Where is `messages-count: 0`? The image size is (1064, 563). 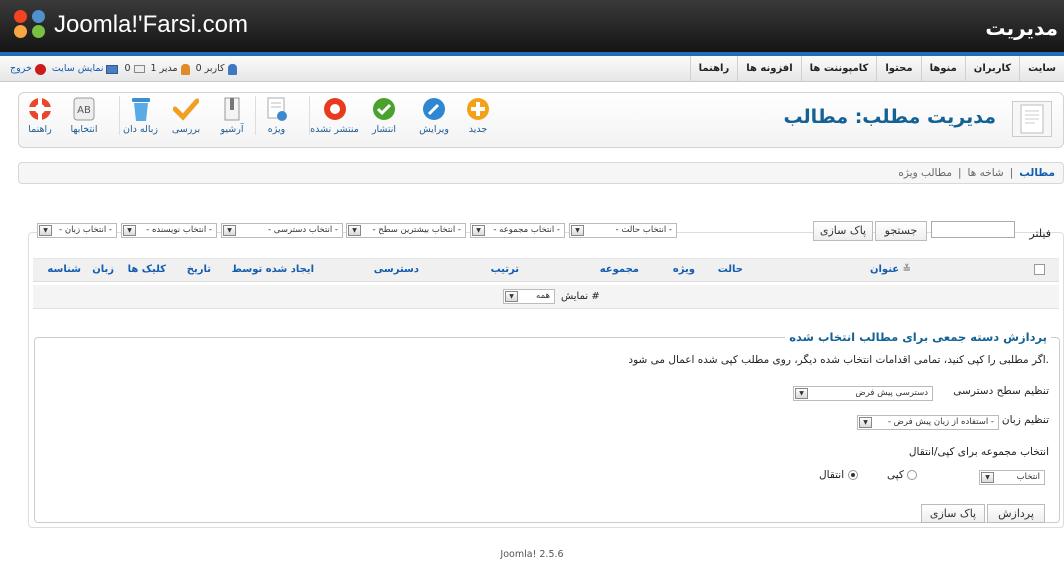
messages-count: 0 is located at coordinates (134, 69).